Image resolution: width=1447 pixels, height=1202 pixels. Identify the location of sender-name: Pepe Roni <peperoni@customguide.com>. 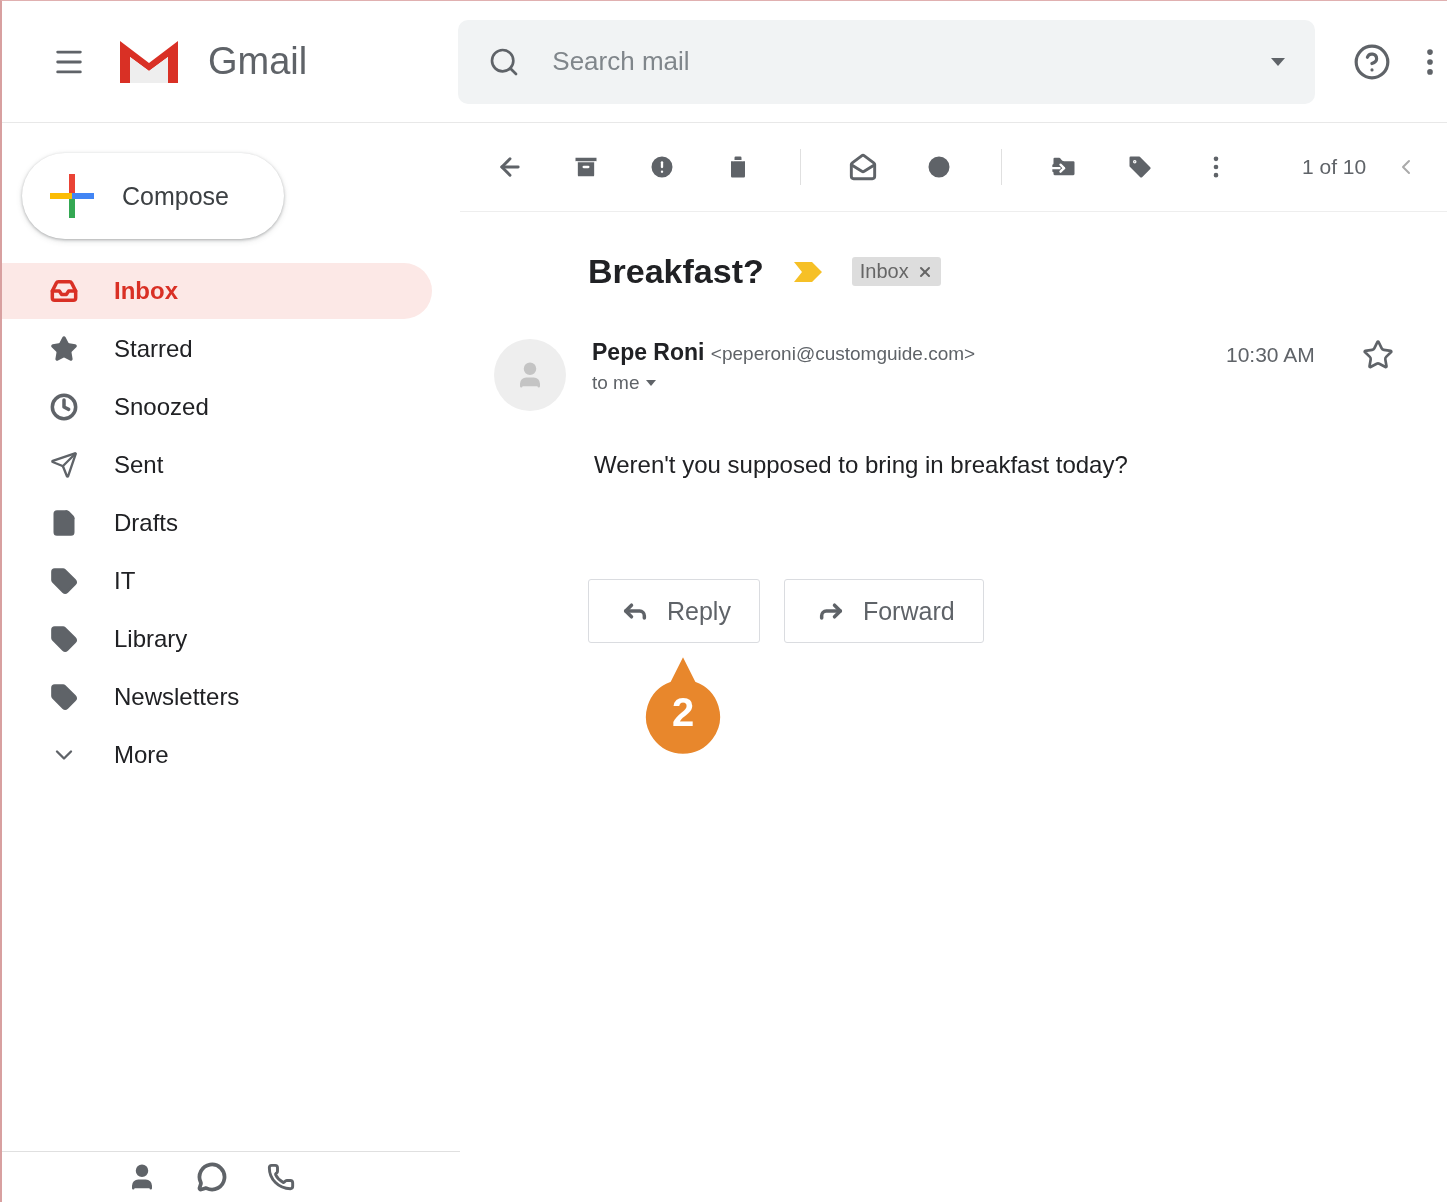
(784, 352).